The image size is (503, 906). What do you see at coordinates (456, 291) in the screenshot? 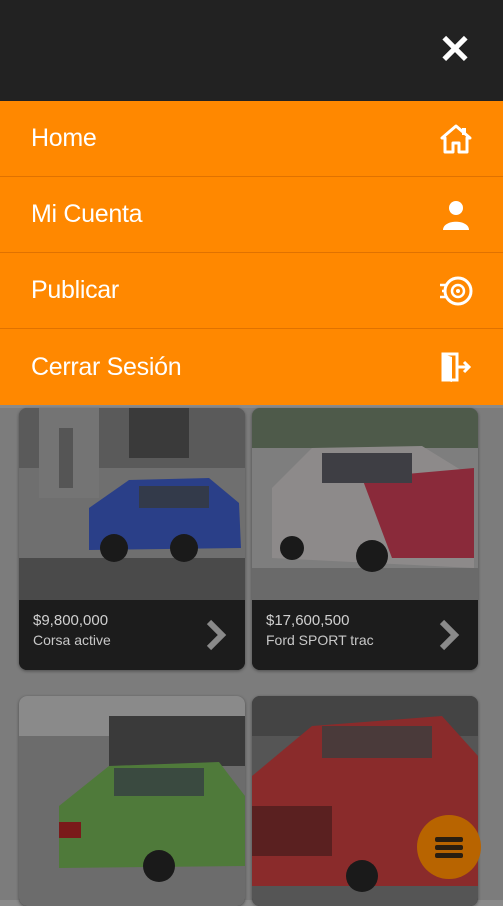
I see `tire-icon` at bounding box center [456, 291].